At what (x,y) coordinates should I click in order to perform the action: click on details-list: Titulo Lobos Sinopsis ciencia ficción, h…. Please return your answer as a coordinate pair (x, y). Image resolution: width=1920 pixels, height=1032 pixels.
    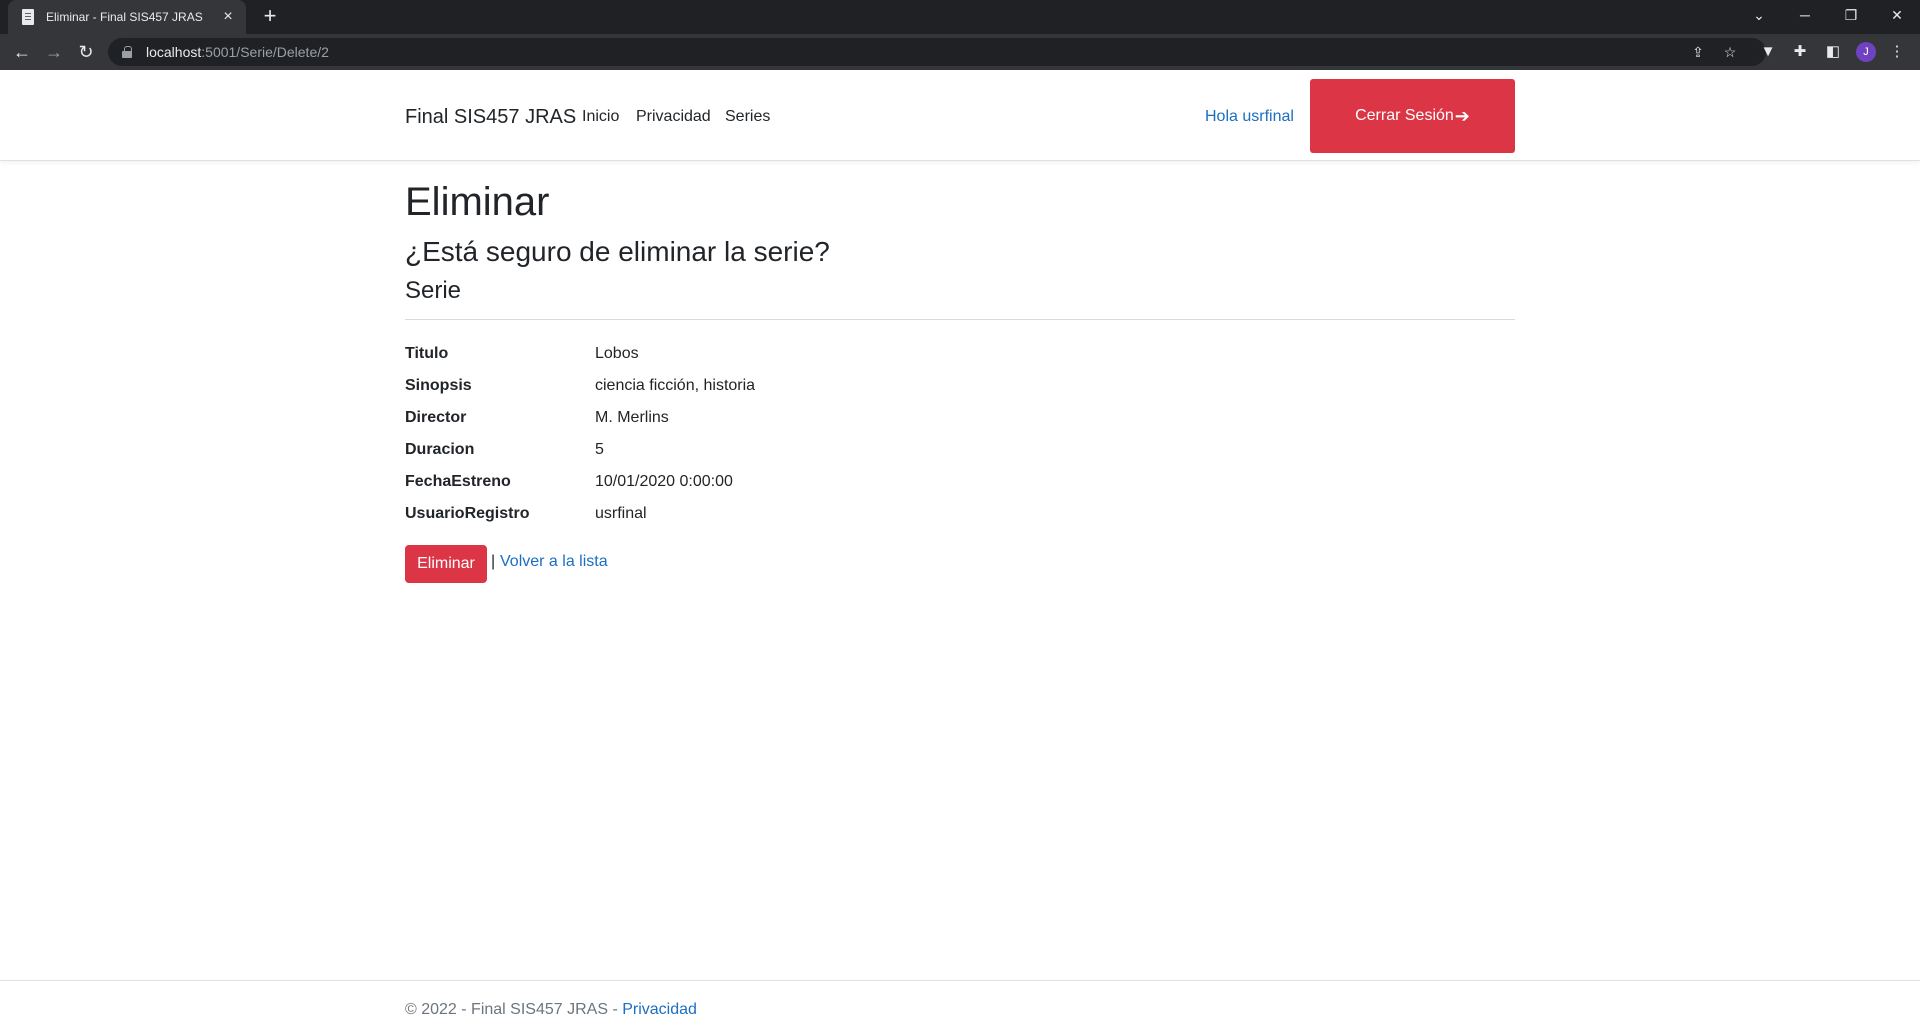
    Looking at the image, I should click on (960, 434).